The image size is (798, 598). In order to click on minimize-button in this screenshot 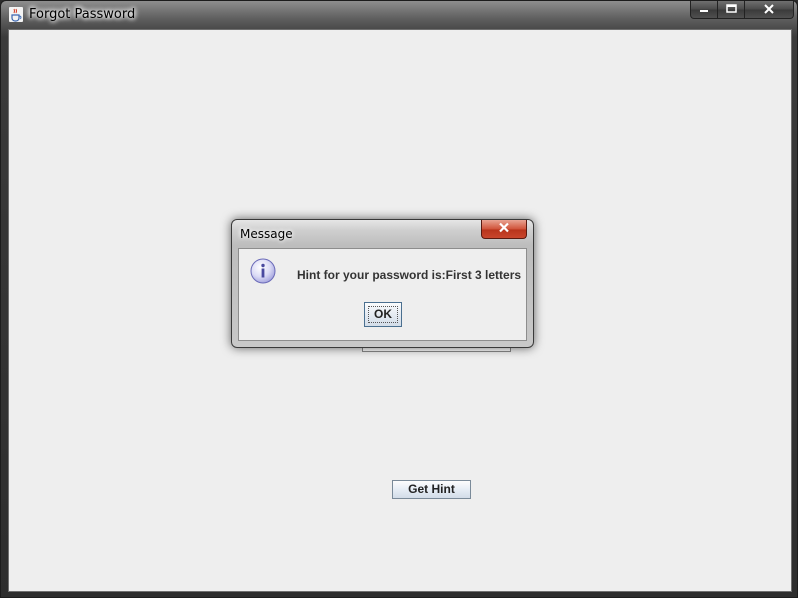, I will do `click(704, 10)`.